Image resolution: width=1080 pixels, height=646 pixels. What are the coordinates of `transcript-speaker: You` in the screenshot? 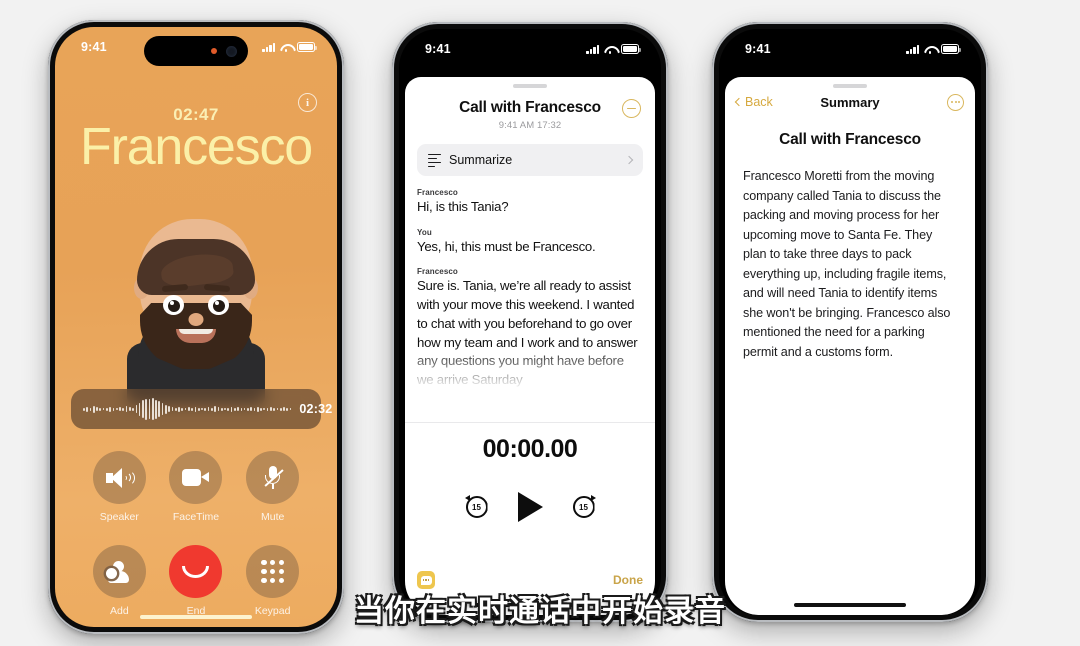 It's located at (424, 232).